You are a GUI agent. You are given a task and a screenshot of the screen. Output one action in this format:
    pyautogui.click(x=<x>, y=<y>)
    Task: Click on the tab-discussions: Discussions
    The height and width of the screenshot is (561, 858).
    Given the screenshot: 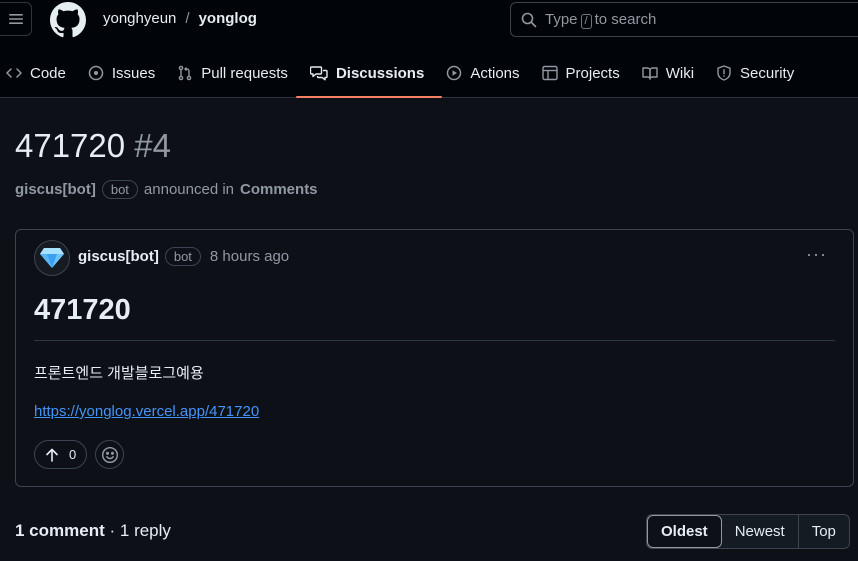 What is the action you would take?
    pyautogui.click(x=369, y=76)
    